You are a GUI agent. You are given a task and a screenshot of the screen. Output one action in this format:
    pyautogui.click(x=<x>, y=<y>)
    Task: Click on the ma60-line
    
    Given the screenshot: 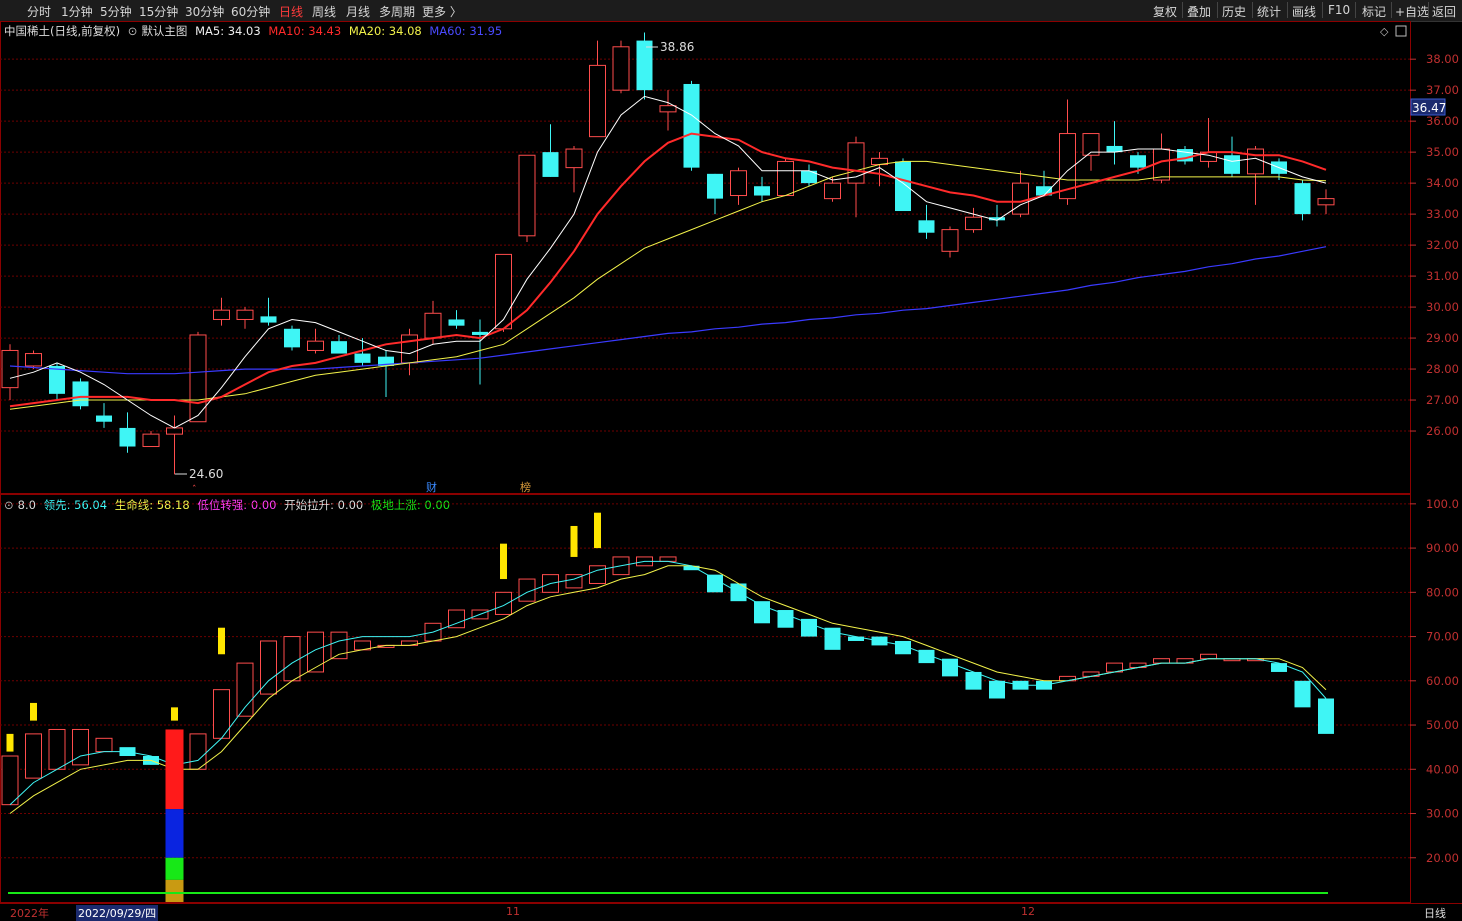 What is the action you would take?
    pyautogui.click(x=668, y=310)
    